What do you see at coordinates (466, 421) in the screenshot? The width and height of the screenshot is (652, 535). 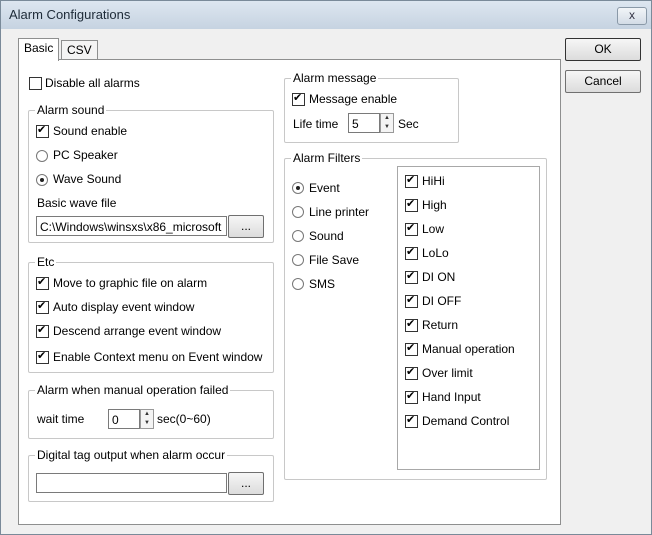 I see `level-demand-control-label: Demand Control` at bounding box center [466, 421].